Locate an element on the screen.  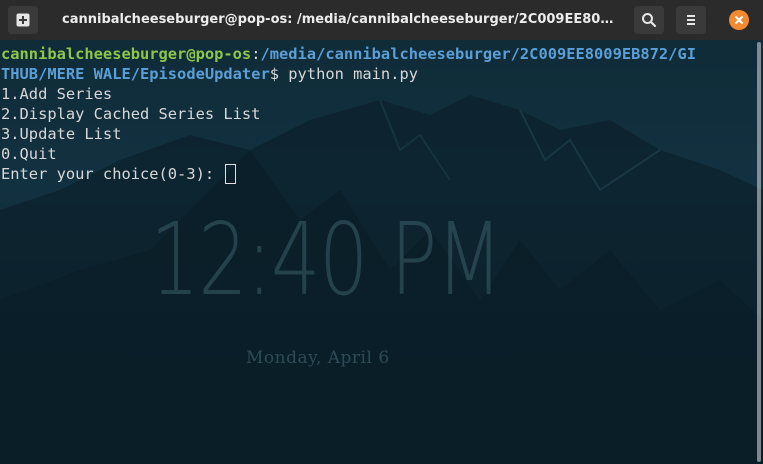
command-text: python main.py is located at coordinates (348, 74).